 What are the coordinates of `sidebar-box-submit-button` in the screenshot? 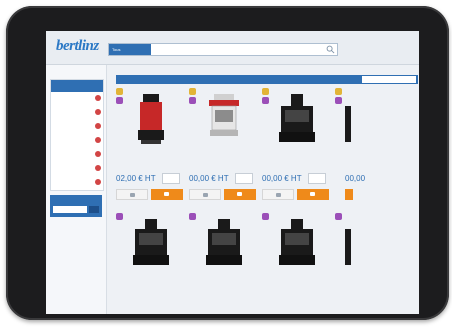 It's located at (94, 209).